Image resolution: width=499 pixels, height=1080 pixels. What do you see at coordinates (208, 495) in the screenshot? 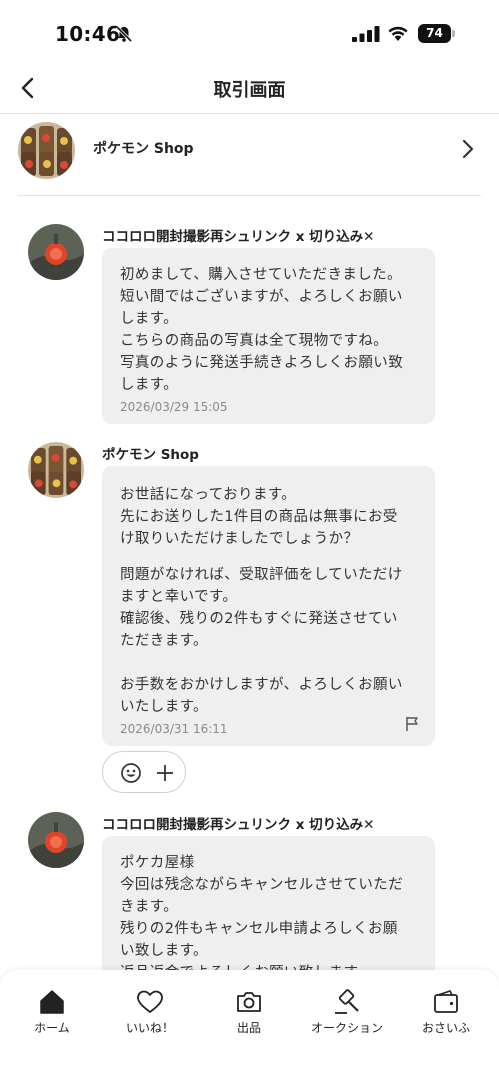
I see `message-text: お世話になっております。` at bounding box center [208, 495].